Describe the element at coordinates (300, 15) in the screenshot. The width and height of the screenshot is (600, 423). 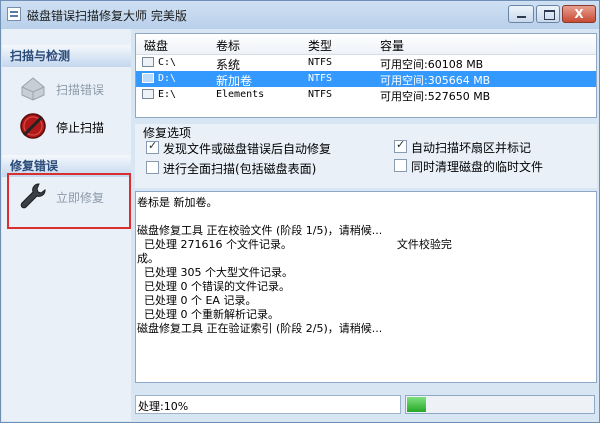
I see `title-bar: 磁盘错误扫描修复大师 完美版 X` at that location.